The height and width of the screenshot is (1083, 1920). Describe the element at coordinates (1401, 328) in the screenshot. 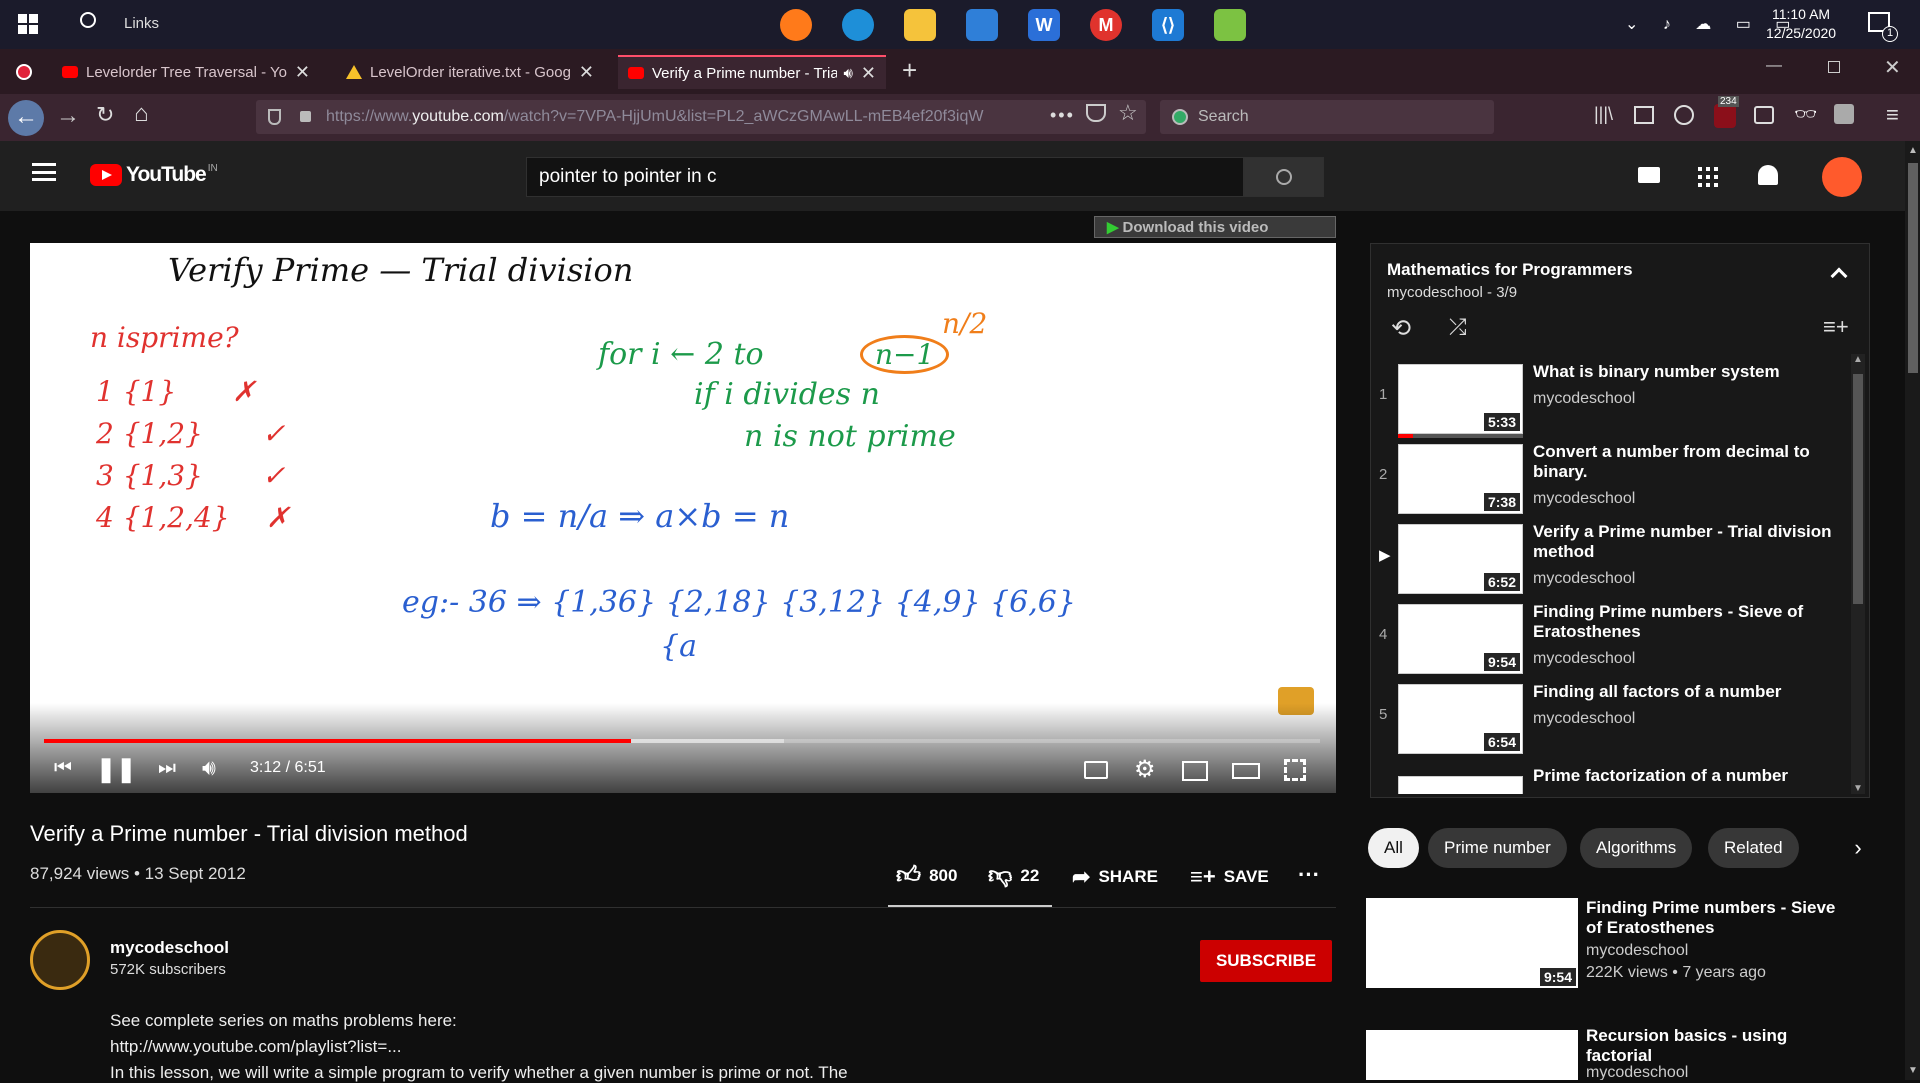

I see `loop-icon: ⟲` at that location.